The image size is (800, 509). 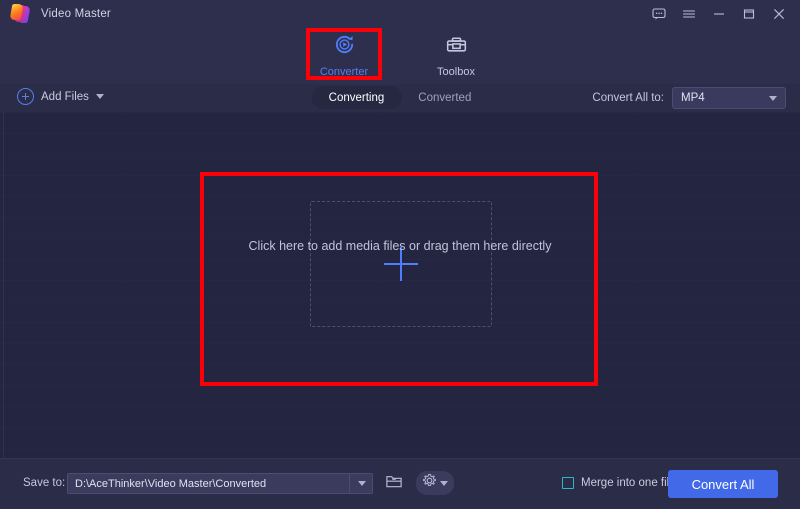 What do you see at coordinates (401, 264) in the screenshot?
I see `add-media-dropzone` at bounding box center [401, 264].